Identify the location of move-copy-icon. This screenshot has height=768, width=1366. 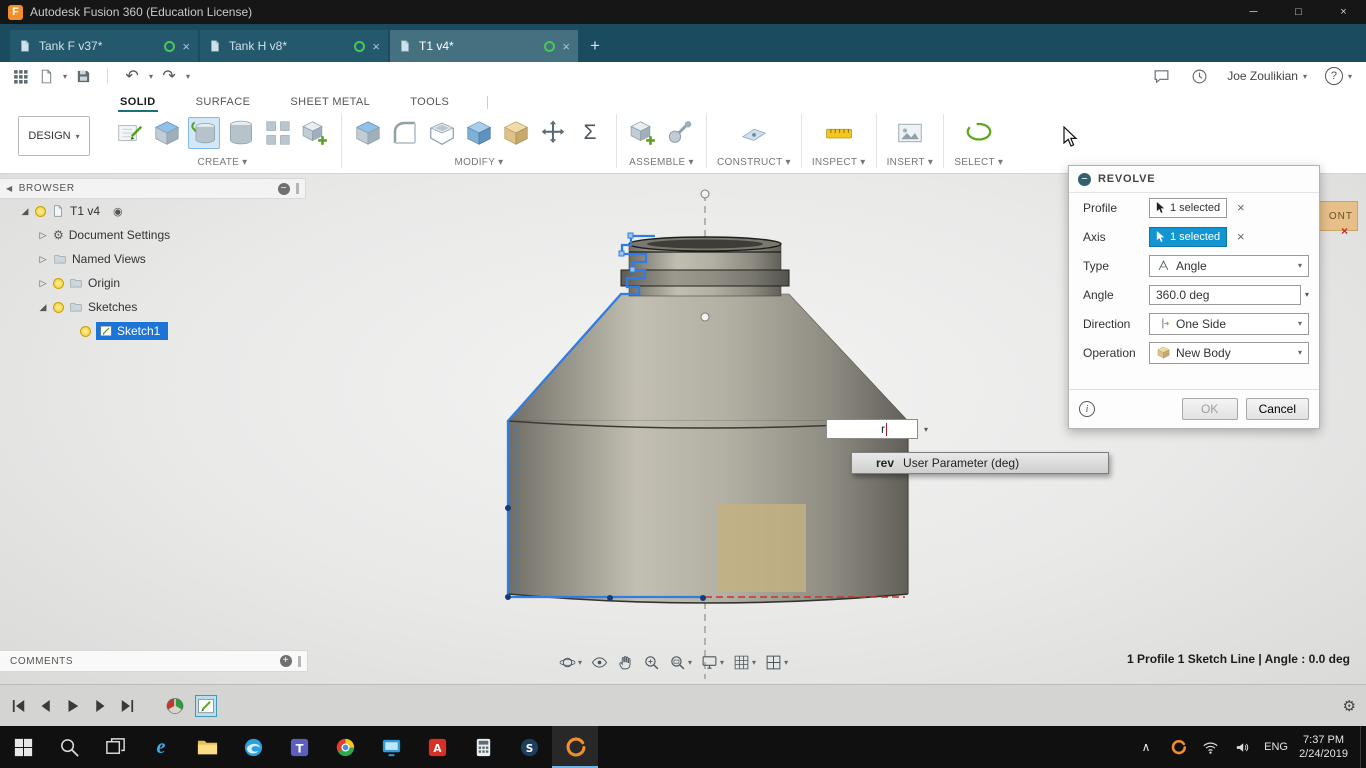
(553, 133).